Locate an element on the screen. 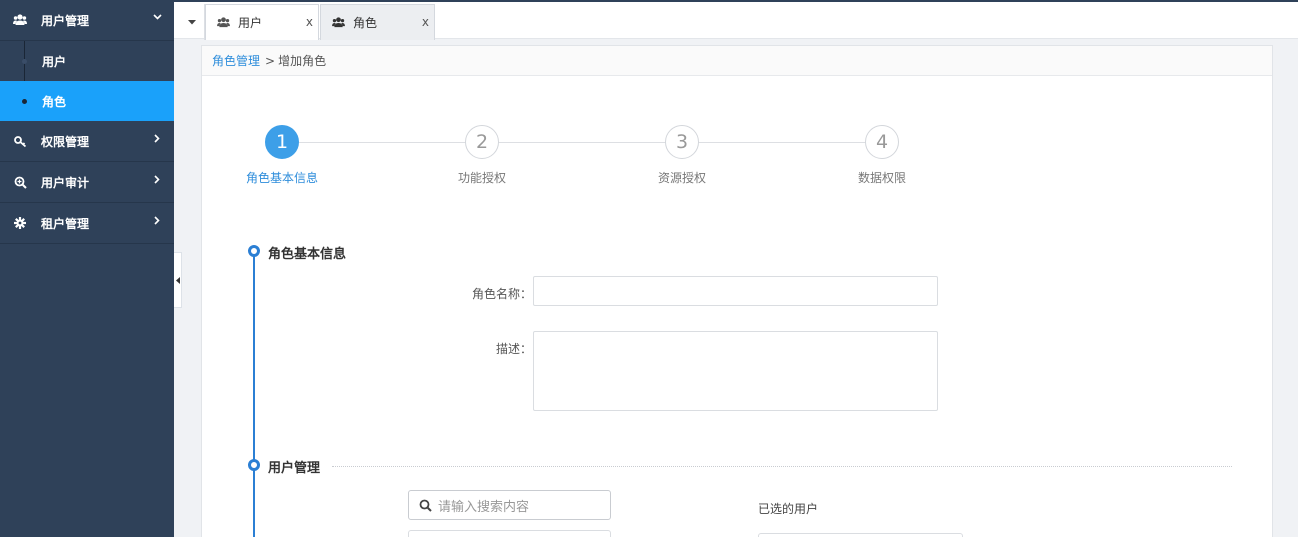 This screenshot has width=1298, height=537. role-name-input is located at coordinates (735, 291).